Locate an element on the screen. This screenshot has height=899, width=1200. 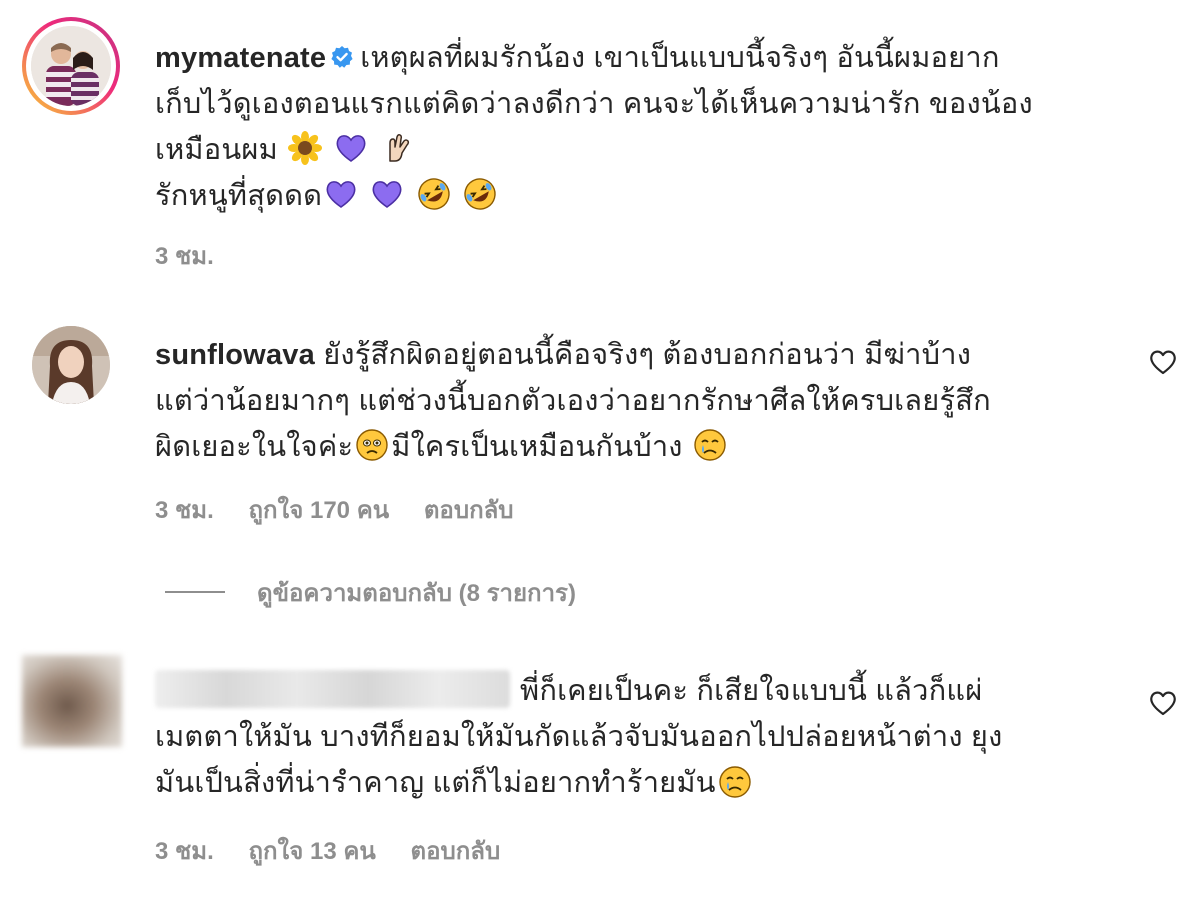
like-count: ถูกใจ 13 คน is located at coordinates (311, 851).